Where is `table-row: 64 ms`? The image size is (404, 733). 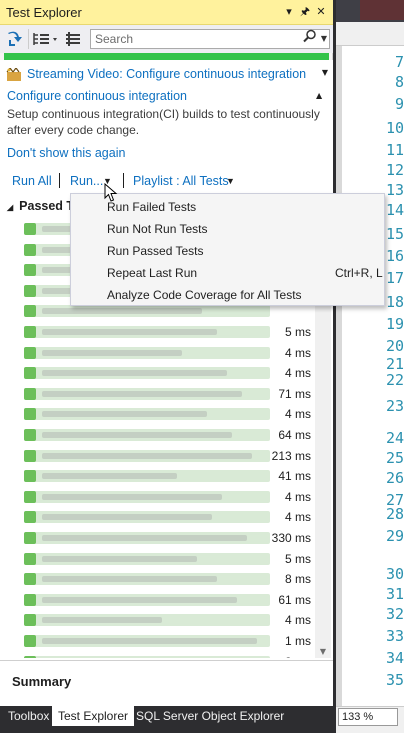 table-row: 64 ms is located at coordinates (157, 435).